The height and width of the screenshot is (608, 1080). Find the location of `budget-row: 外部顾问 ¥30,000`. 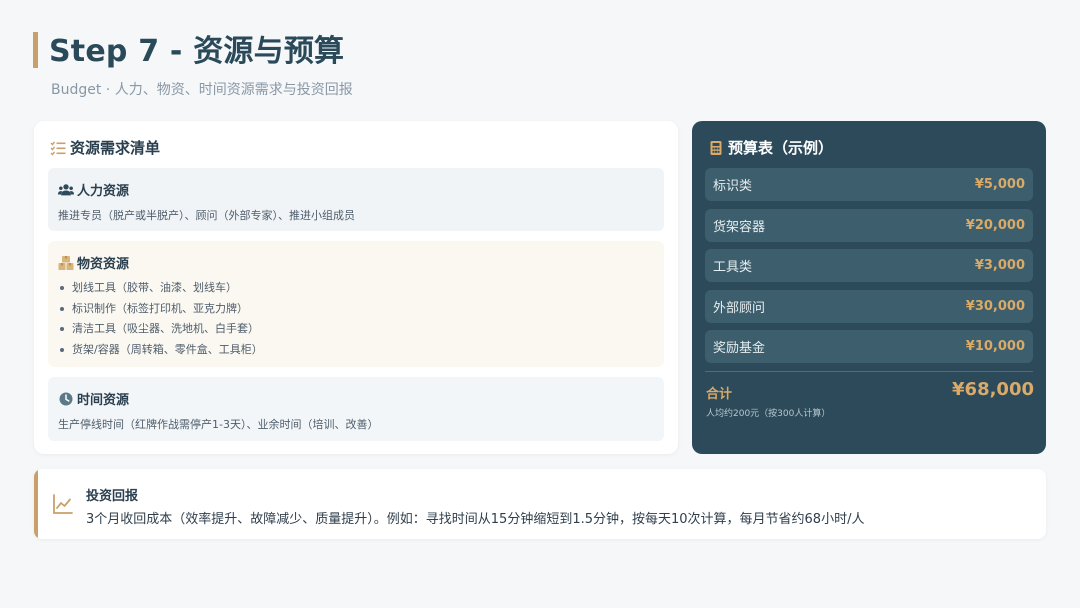

budget-row: 外部顾问 ¥30,000 is located at coordinates (869, 306).